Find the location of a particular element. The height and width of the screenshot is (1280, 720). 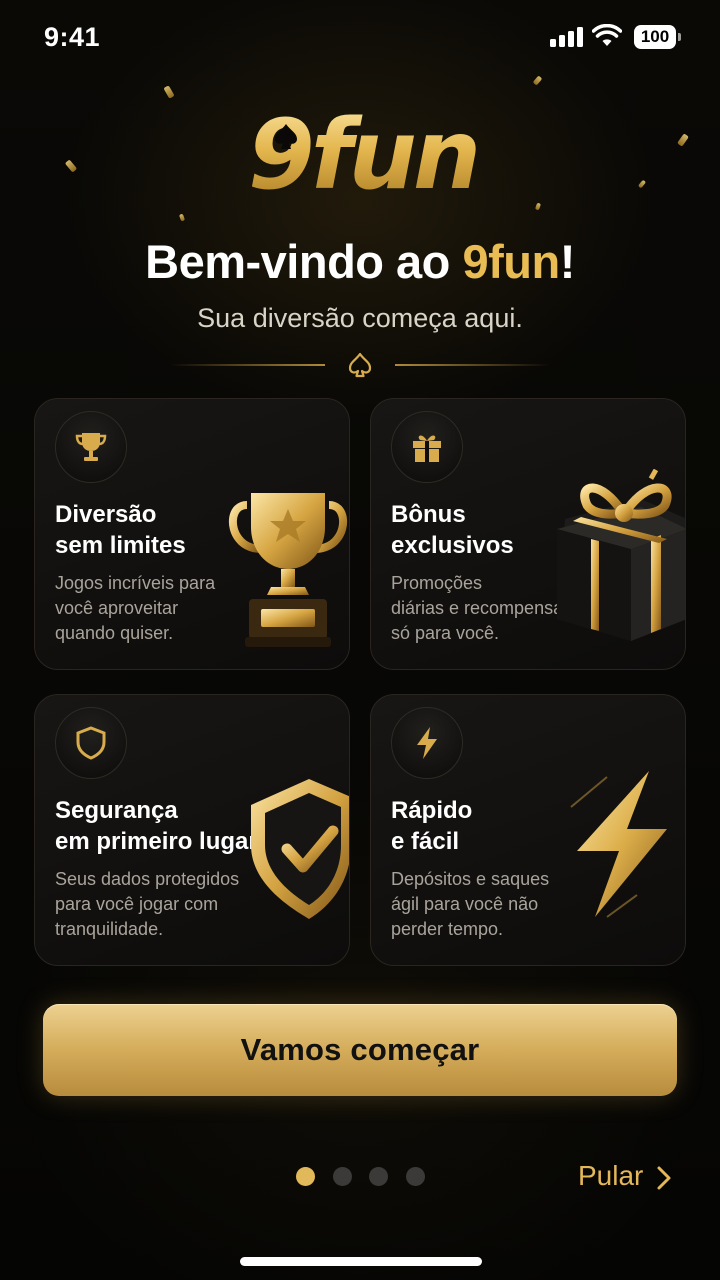

gift-box-illustration is located at coordinates (621, 555).